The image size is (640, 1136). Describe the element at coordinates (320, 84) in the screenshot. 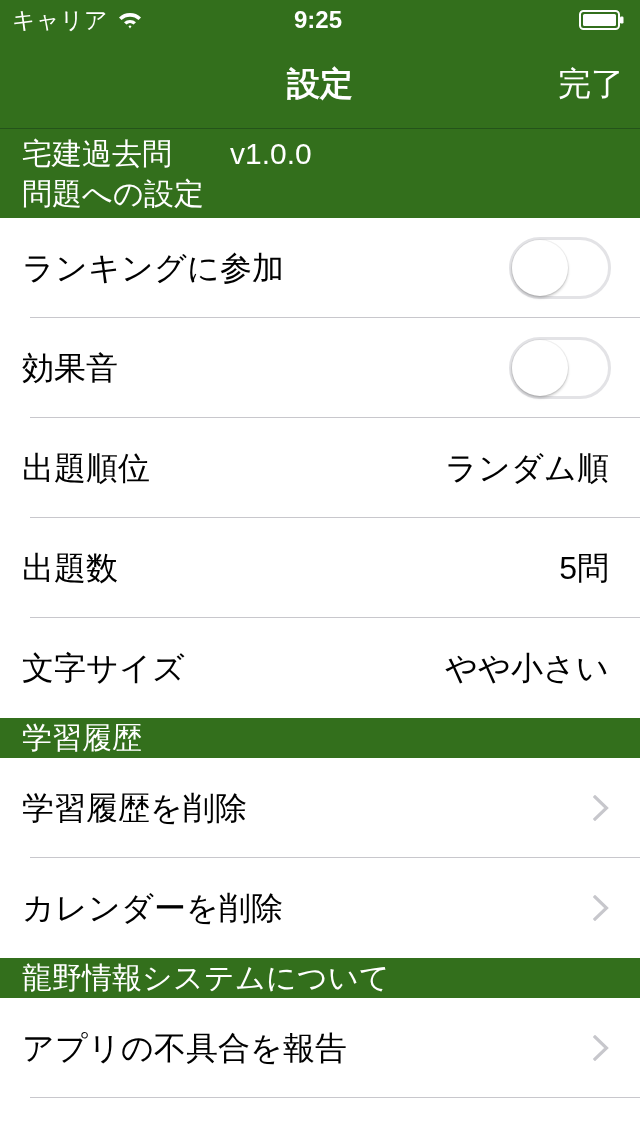

I see `nav-title: 設定` at that location.